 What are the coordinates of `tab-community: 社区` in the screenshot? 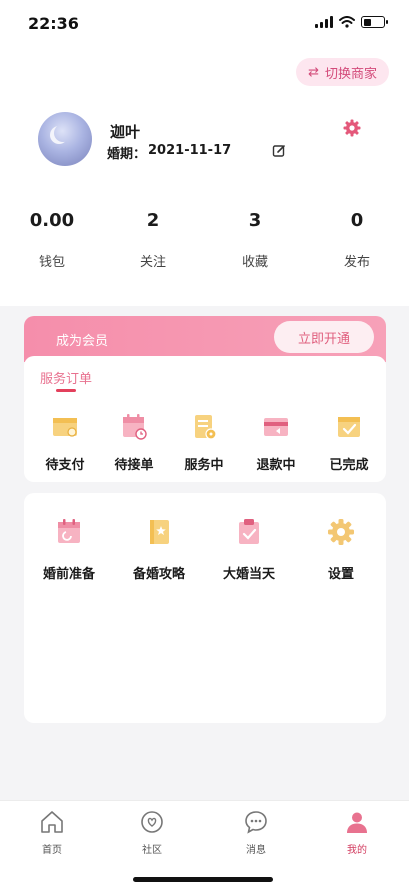 It's located at (152, 832).